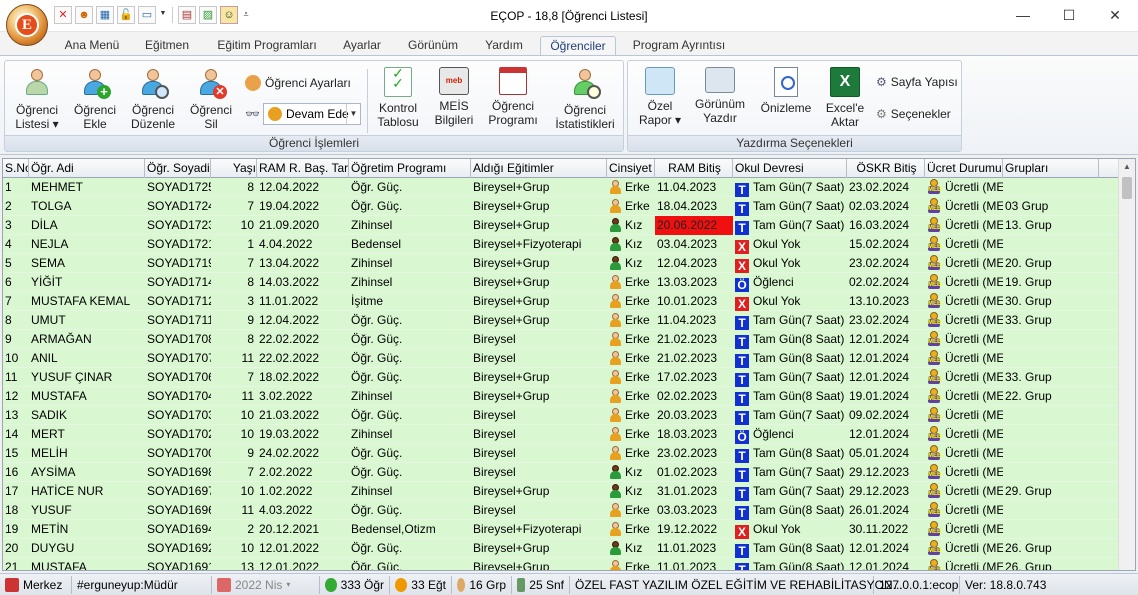 This screenshot has height=595, width=1138. What do you see at coordinates (234, 415) in the screenshot?
I see `table-cell: 10` at bounding box center [234, 415].